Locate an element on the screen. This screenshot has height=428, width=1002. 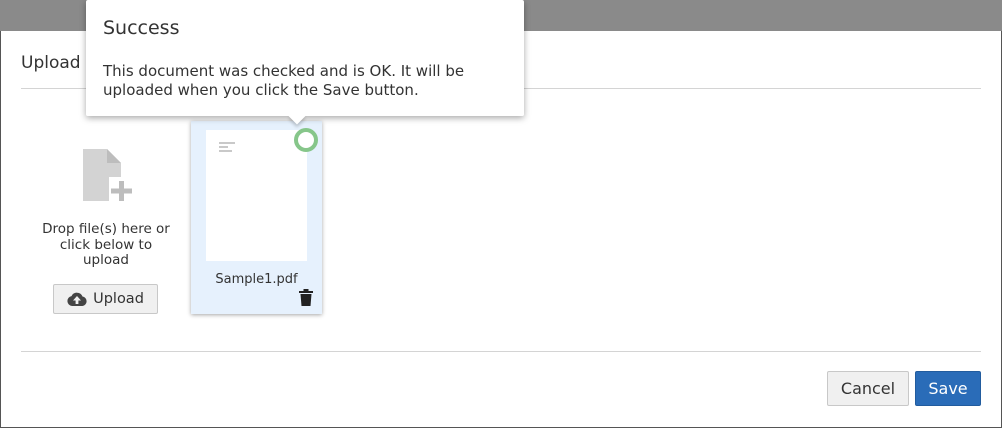
upload-button-label: Upload is located at coordinates (118, 299).